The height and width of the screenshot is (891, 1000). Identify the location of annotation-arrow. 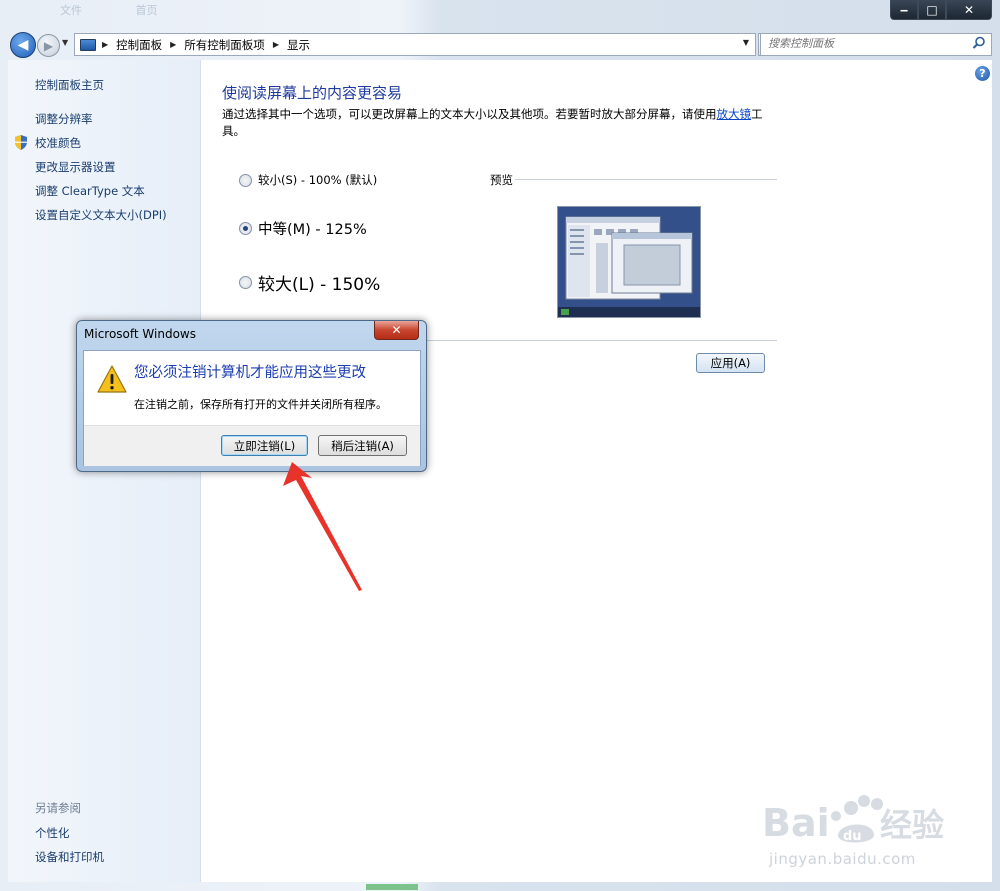
(322, 526).